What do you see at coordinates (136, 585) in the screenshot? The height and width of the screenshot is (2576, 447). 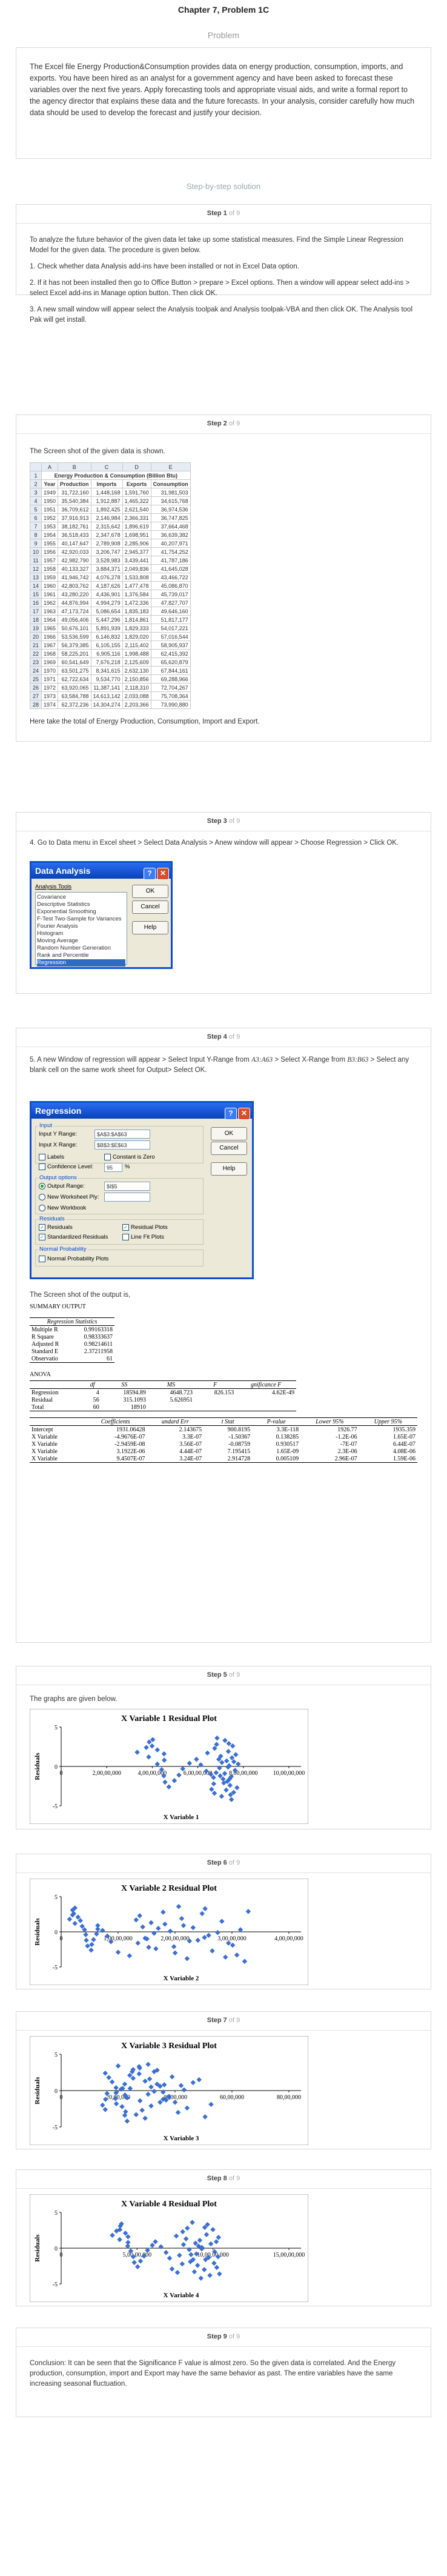 I see `data-cell: 1,477,478` at bounding box center [136, 585].